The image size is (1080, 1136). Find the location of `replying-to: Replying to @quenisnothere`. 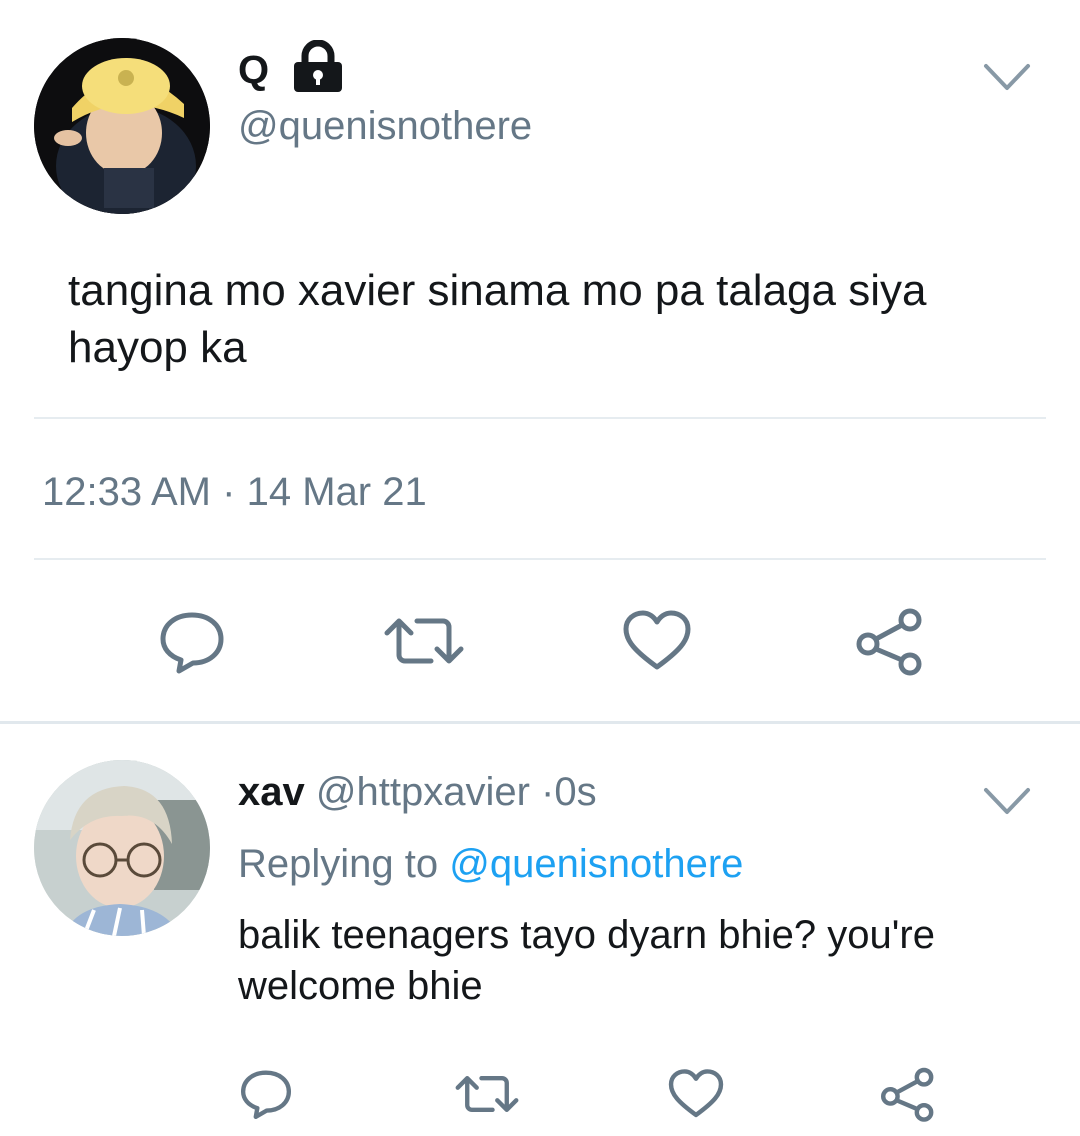

replying-to: Replying to @quenisnothere is located at coordinates (490, 864).